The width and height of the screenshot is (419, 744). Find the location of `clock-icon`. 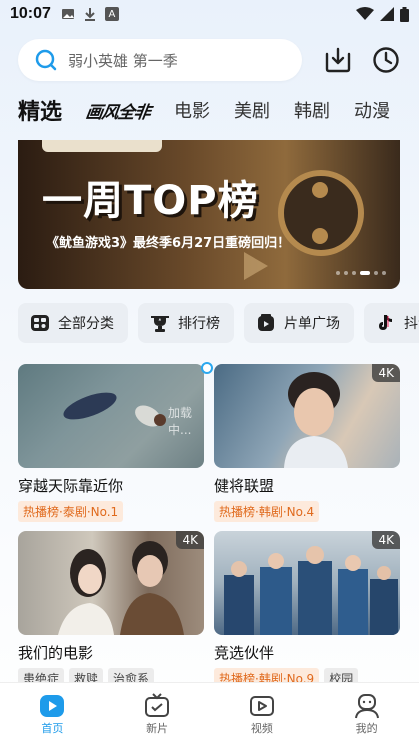

clock-icon is located at coordinates (386, 60).